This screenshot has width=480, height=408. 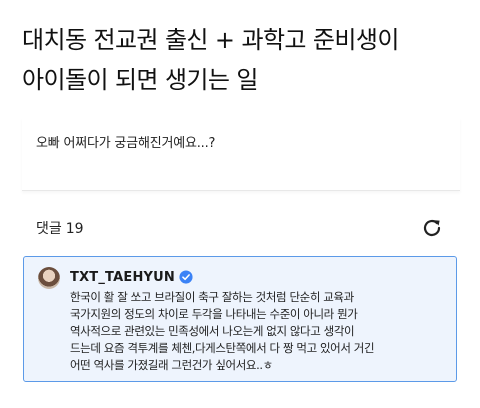 What do you see at coordinates (222, 348) in the screenshot?
I see `comment-line: 드는데 요즘 격투계를 체첸,다게스탄쪽에서 다 짱 먹고 있어서 거긴` at bounding box center [222, 348].